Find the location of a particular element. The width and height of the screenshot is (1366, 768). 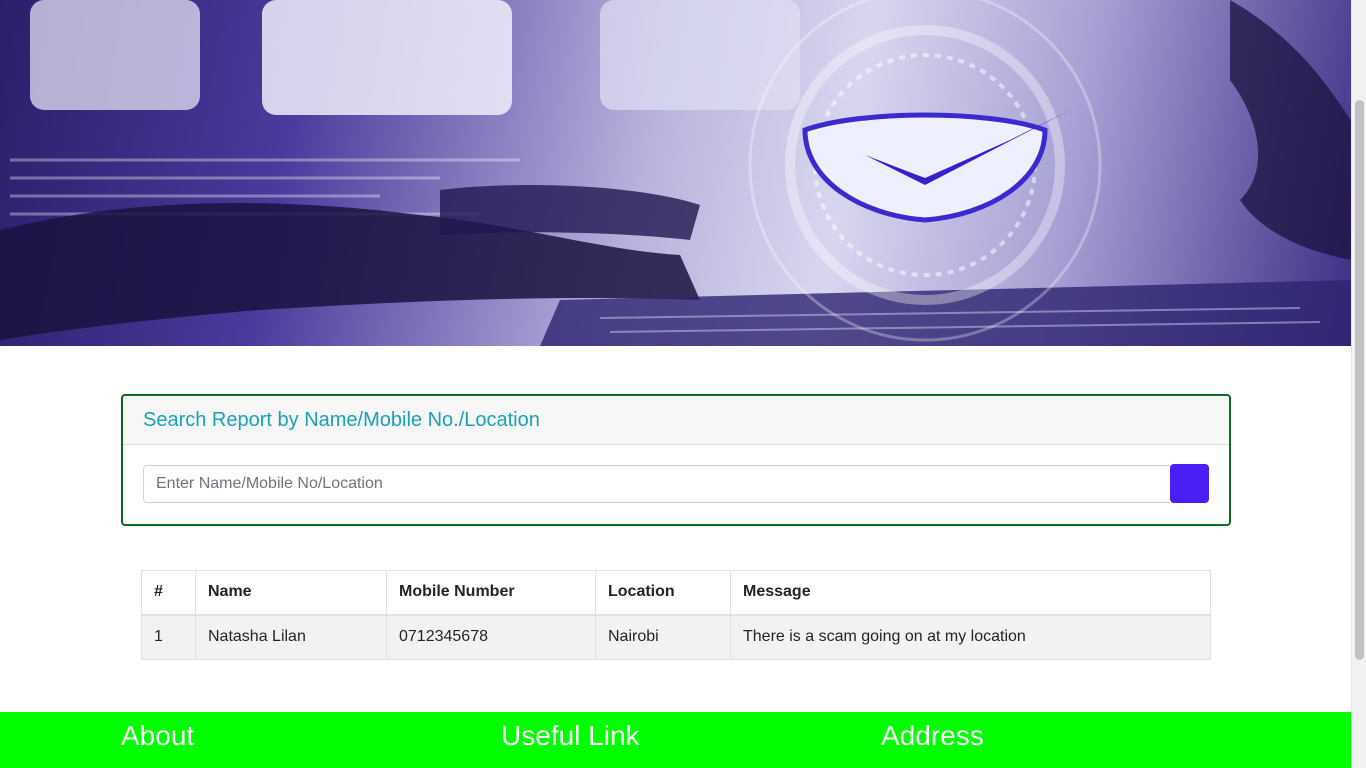

cell-name: Natasha Lilan is located at coordinates (291, 637).